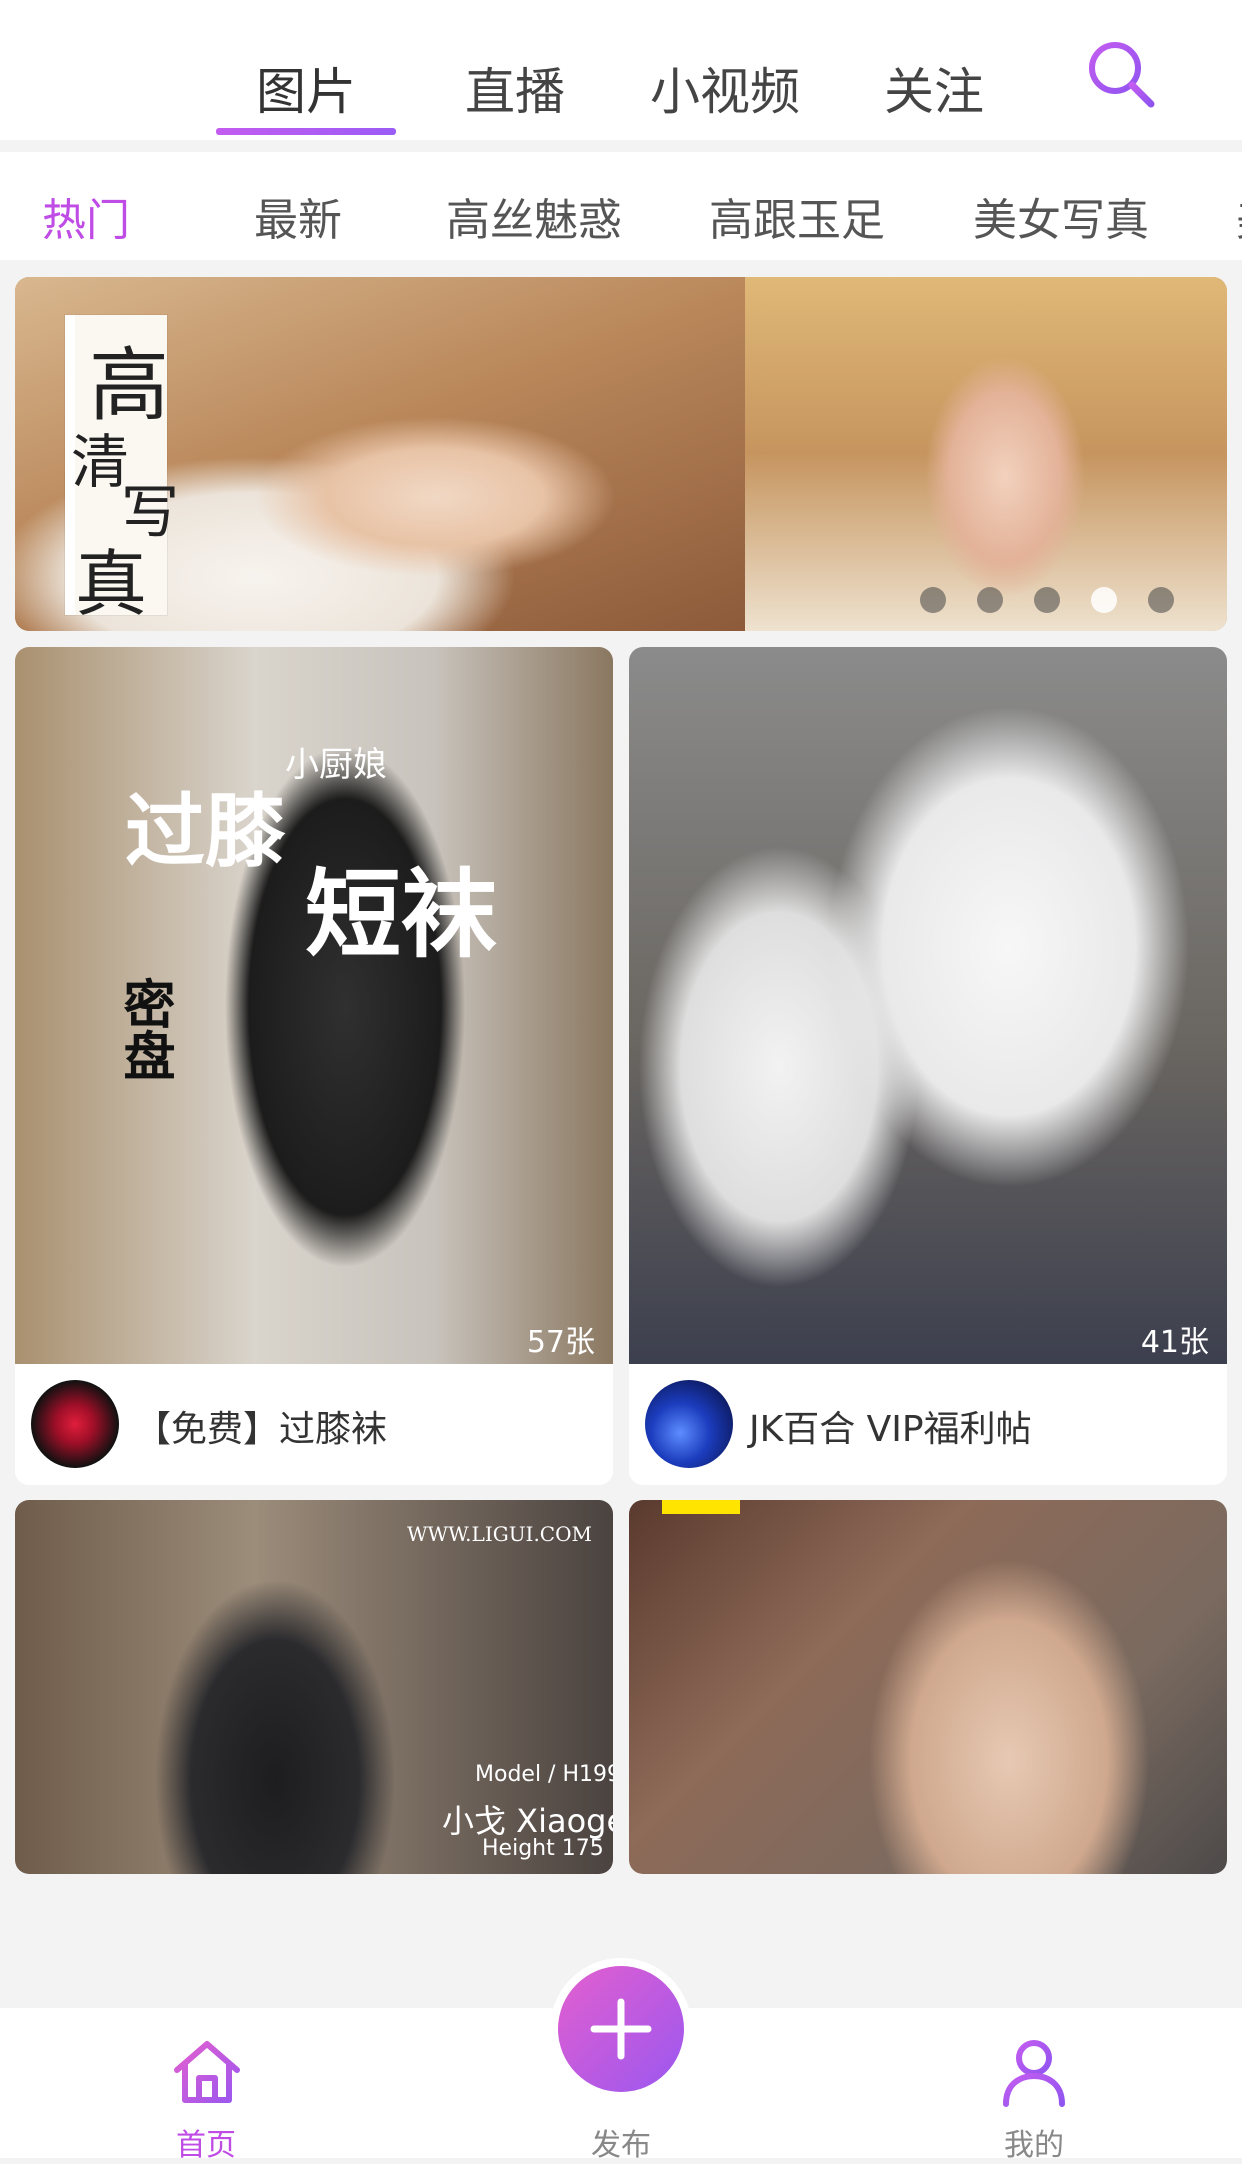 Image resolution: width=1242 pixels, height=2164 pixels. Describe the element at coordinates (701, 1507) in the screenshot. I see `corner-badge` at that location.